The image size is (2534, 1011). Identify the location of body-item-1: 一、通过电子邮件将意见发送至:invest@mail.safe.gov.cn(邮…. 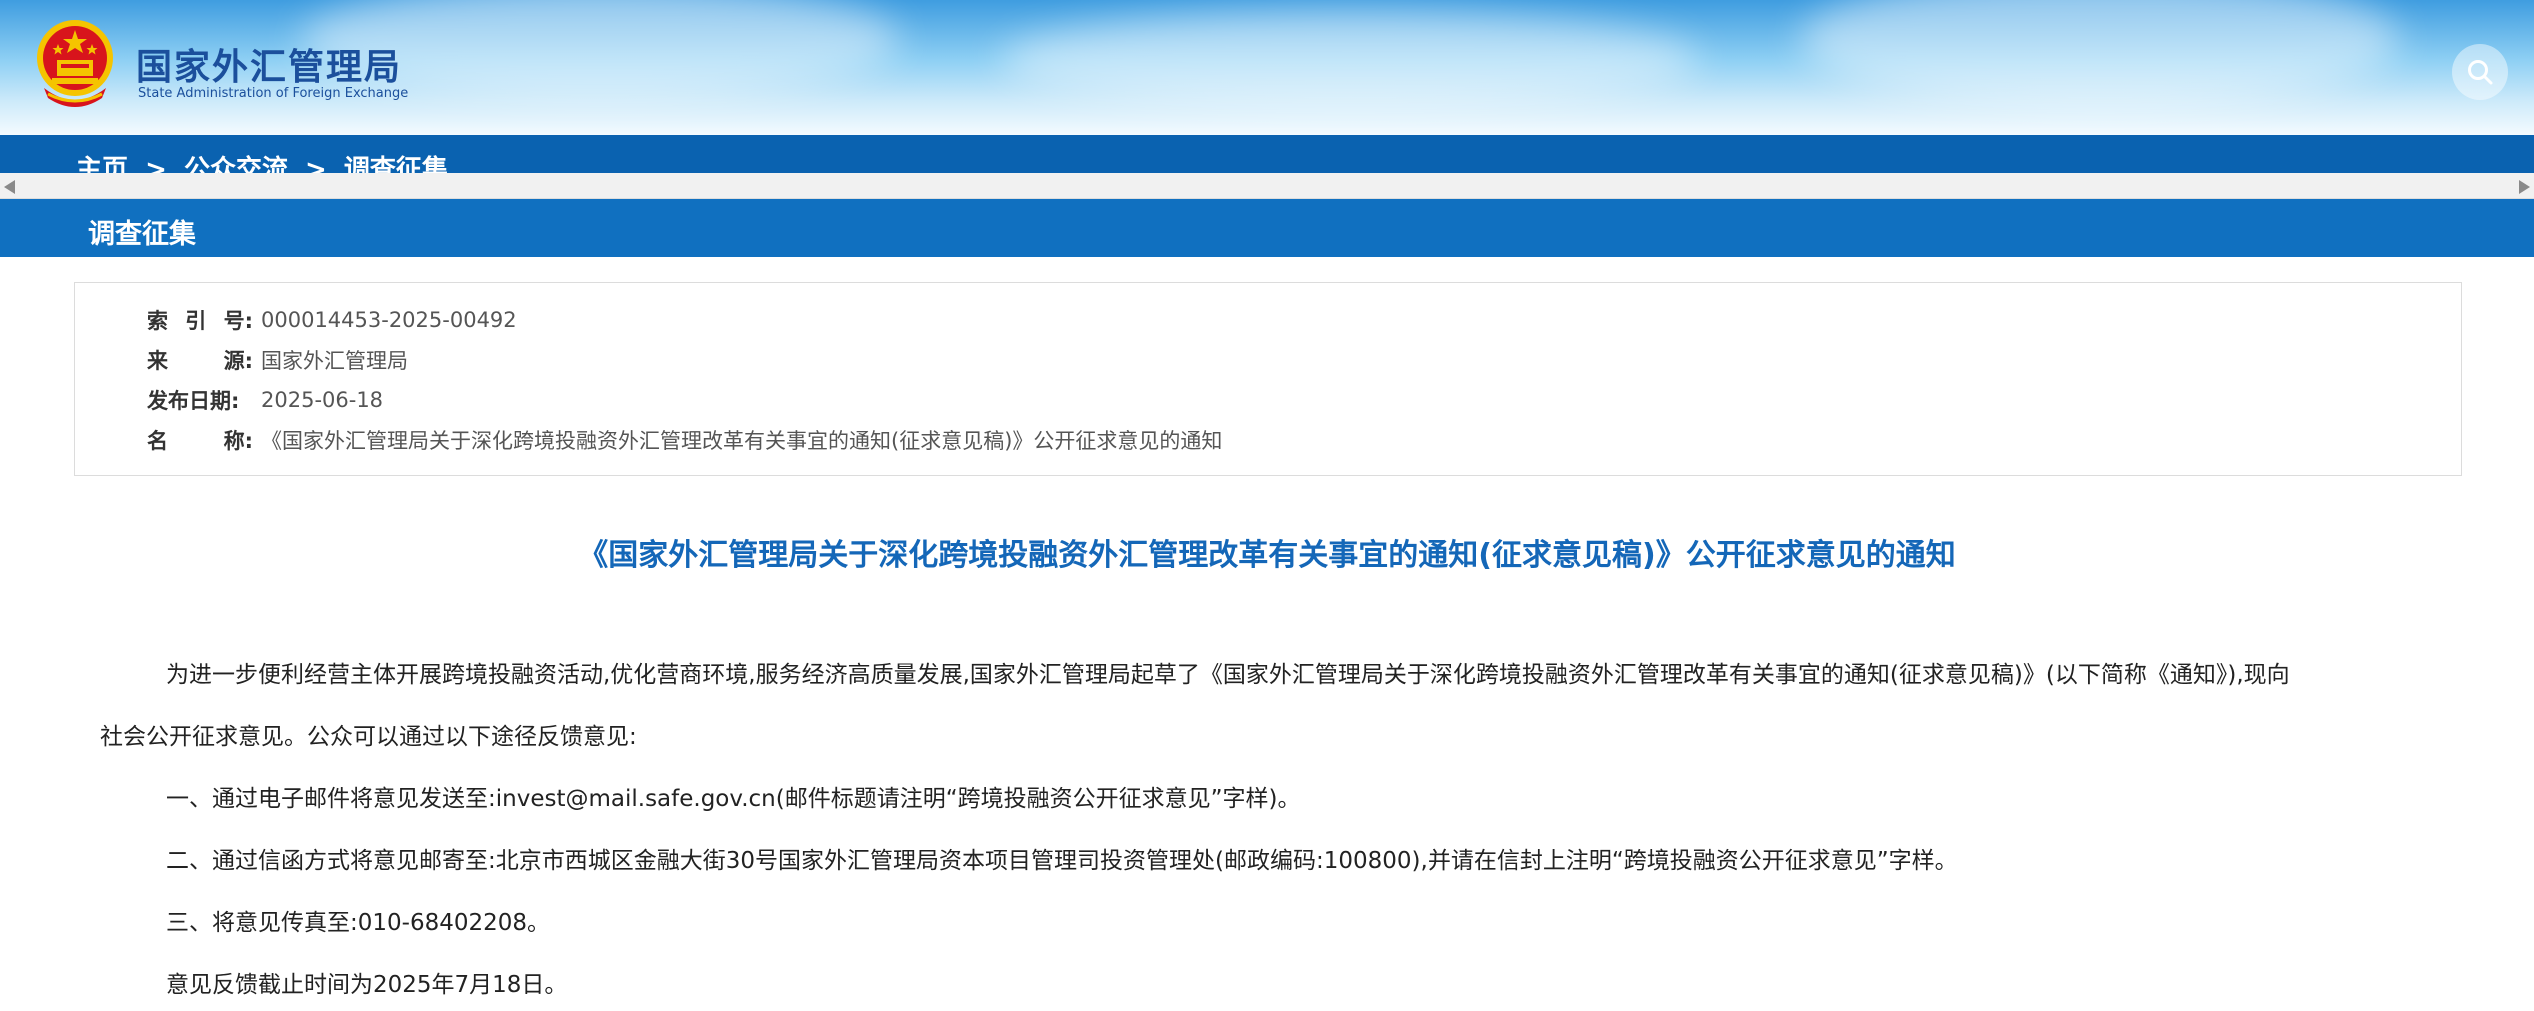
(733, 799).